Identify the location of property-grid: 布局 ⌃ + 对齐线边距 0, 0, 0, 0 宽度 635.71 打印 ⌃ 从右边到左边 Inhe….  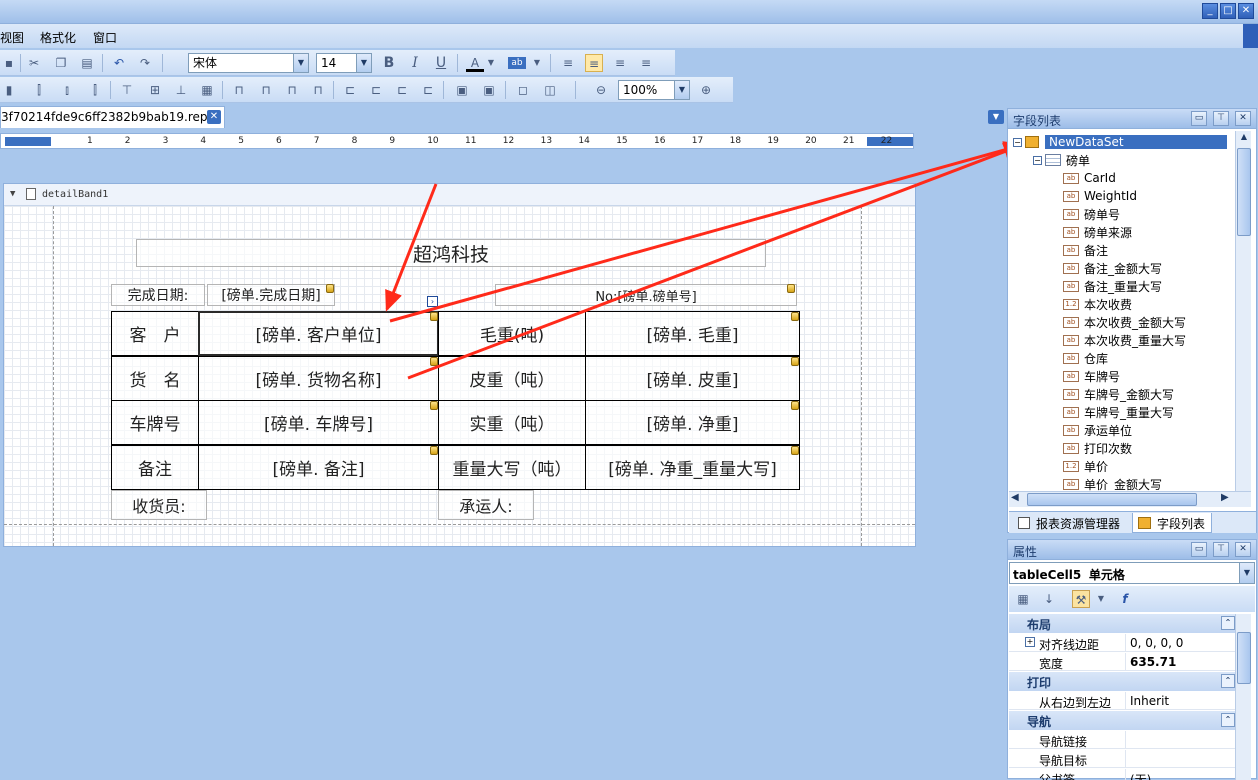
(1125, 697).